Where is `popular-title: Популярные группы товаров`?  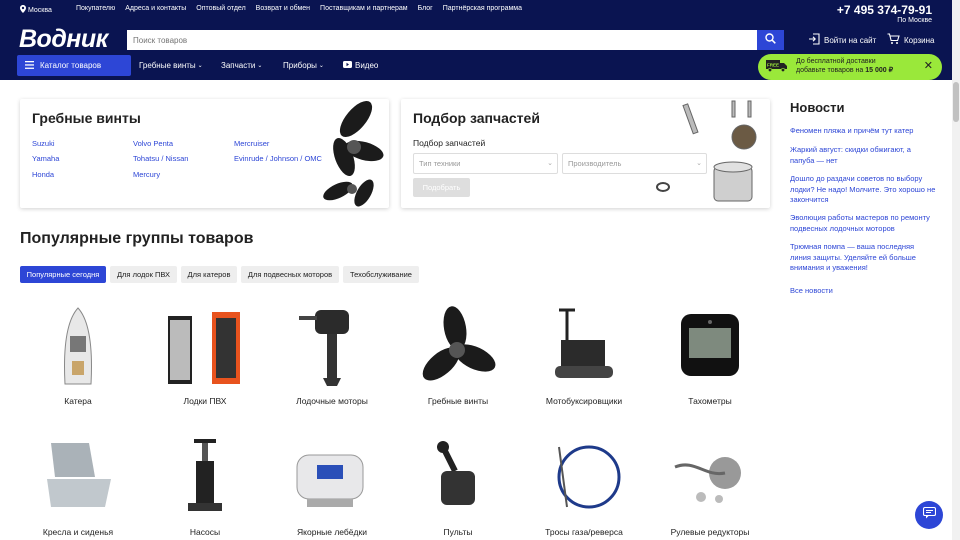
popular-title: Популярные группы товаров is located at coordinates (137, 238).